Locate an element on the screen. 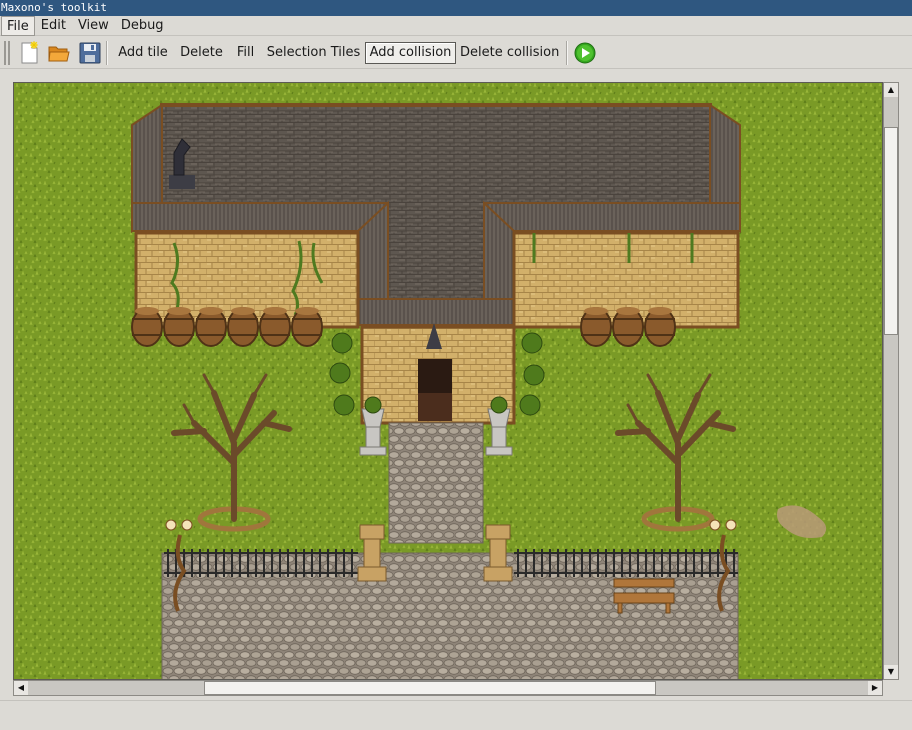 The height and width of the screenshot is (730, 912). menu-debug: Debug is located at coordinates (142, 26).